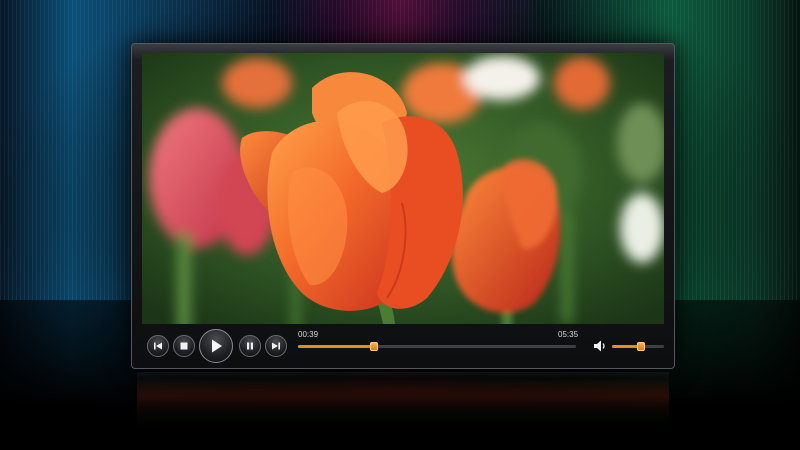 The height and width of the screenshot is (450, 800). I want to click on next-button, so click(276, 346).